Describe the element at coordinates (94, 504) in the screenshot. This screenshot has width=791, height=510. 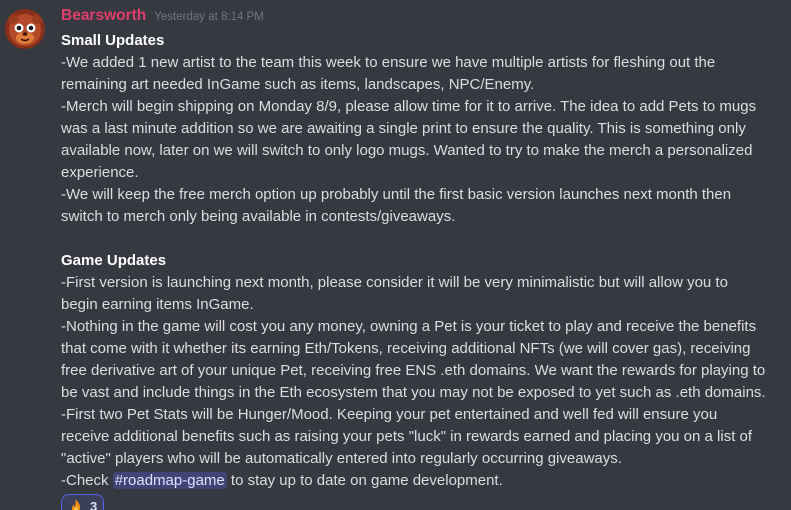
I see `reaction-count: 3` at that location.